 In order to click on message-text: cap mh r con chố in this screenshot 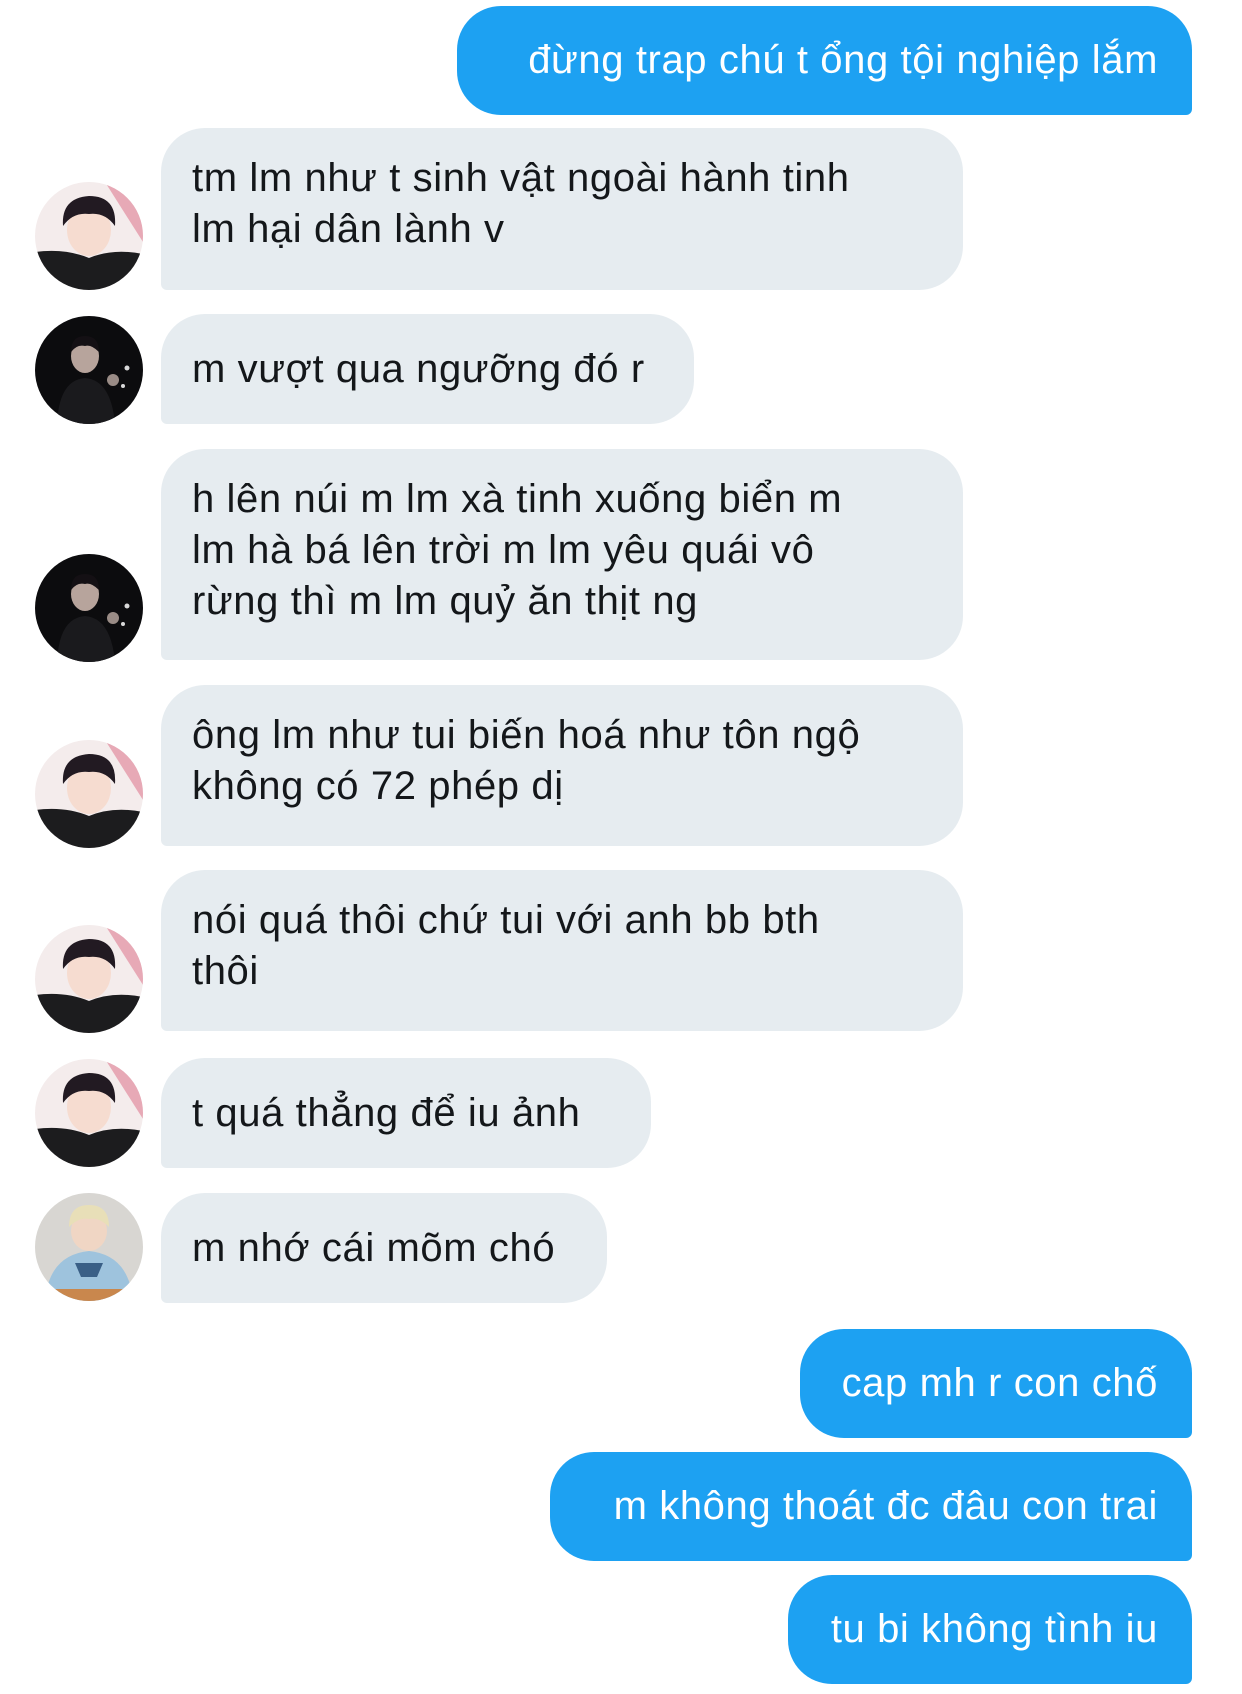, I will do `click(999, 1383)`.